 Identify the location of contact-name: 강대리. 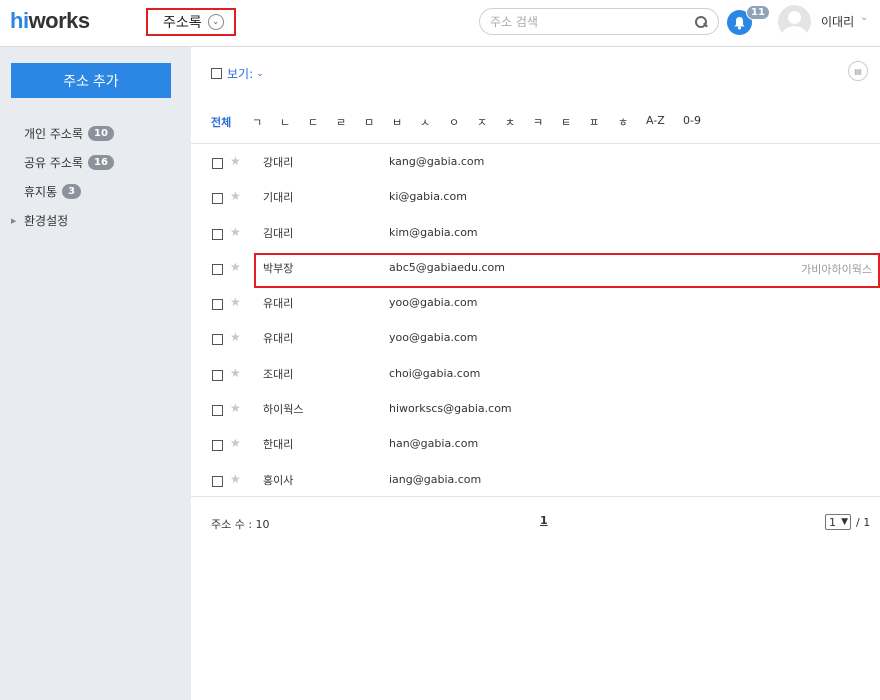
(278, 162).